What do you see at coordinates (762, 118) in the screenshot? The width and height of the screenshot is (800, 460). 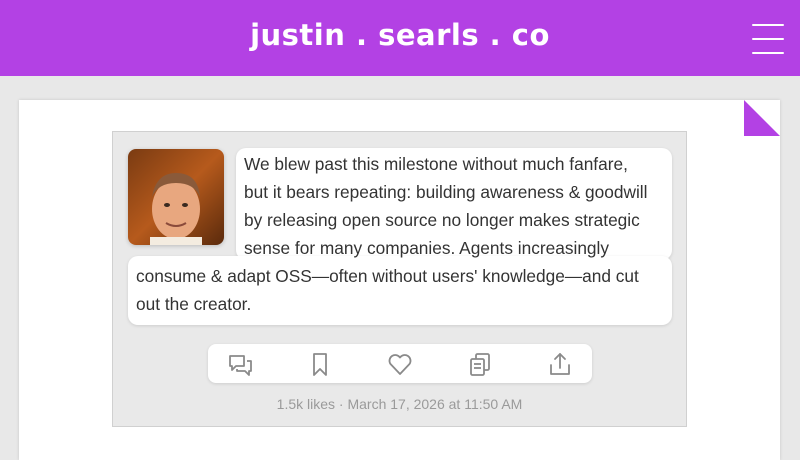 I see `page-corner-fold` at bounding box center [762, 118].